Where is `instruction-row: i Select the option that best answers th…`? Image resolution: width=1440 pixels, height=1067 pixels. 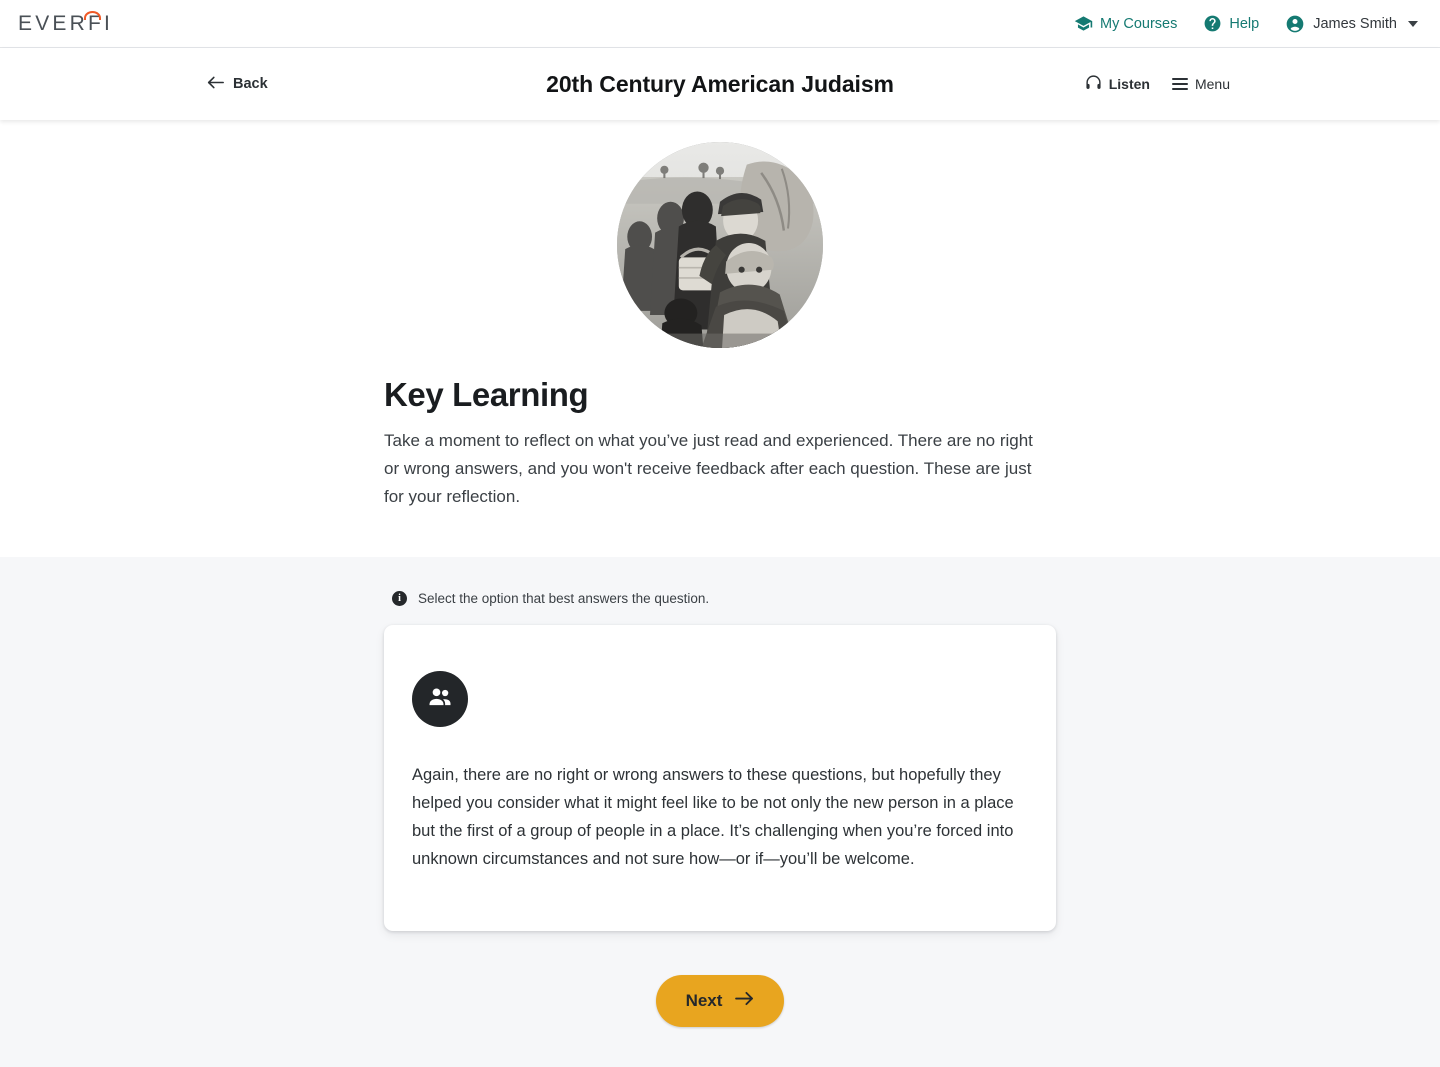 instruction-row: i Select the option that best answers th… is located at coordinates (916, 581).